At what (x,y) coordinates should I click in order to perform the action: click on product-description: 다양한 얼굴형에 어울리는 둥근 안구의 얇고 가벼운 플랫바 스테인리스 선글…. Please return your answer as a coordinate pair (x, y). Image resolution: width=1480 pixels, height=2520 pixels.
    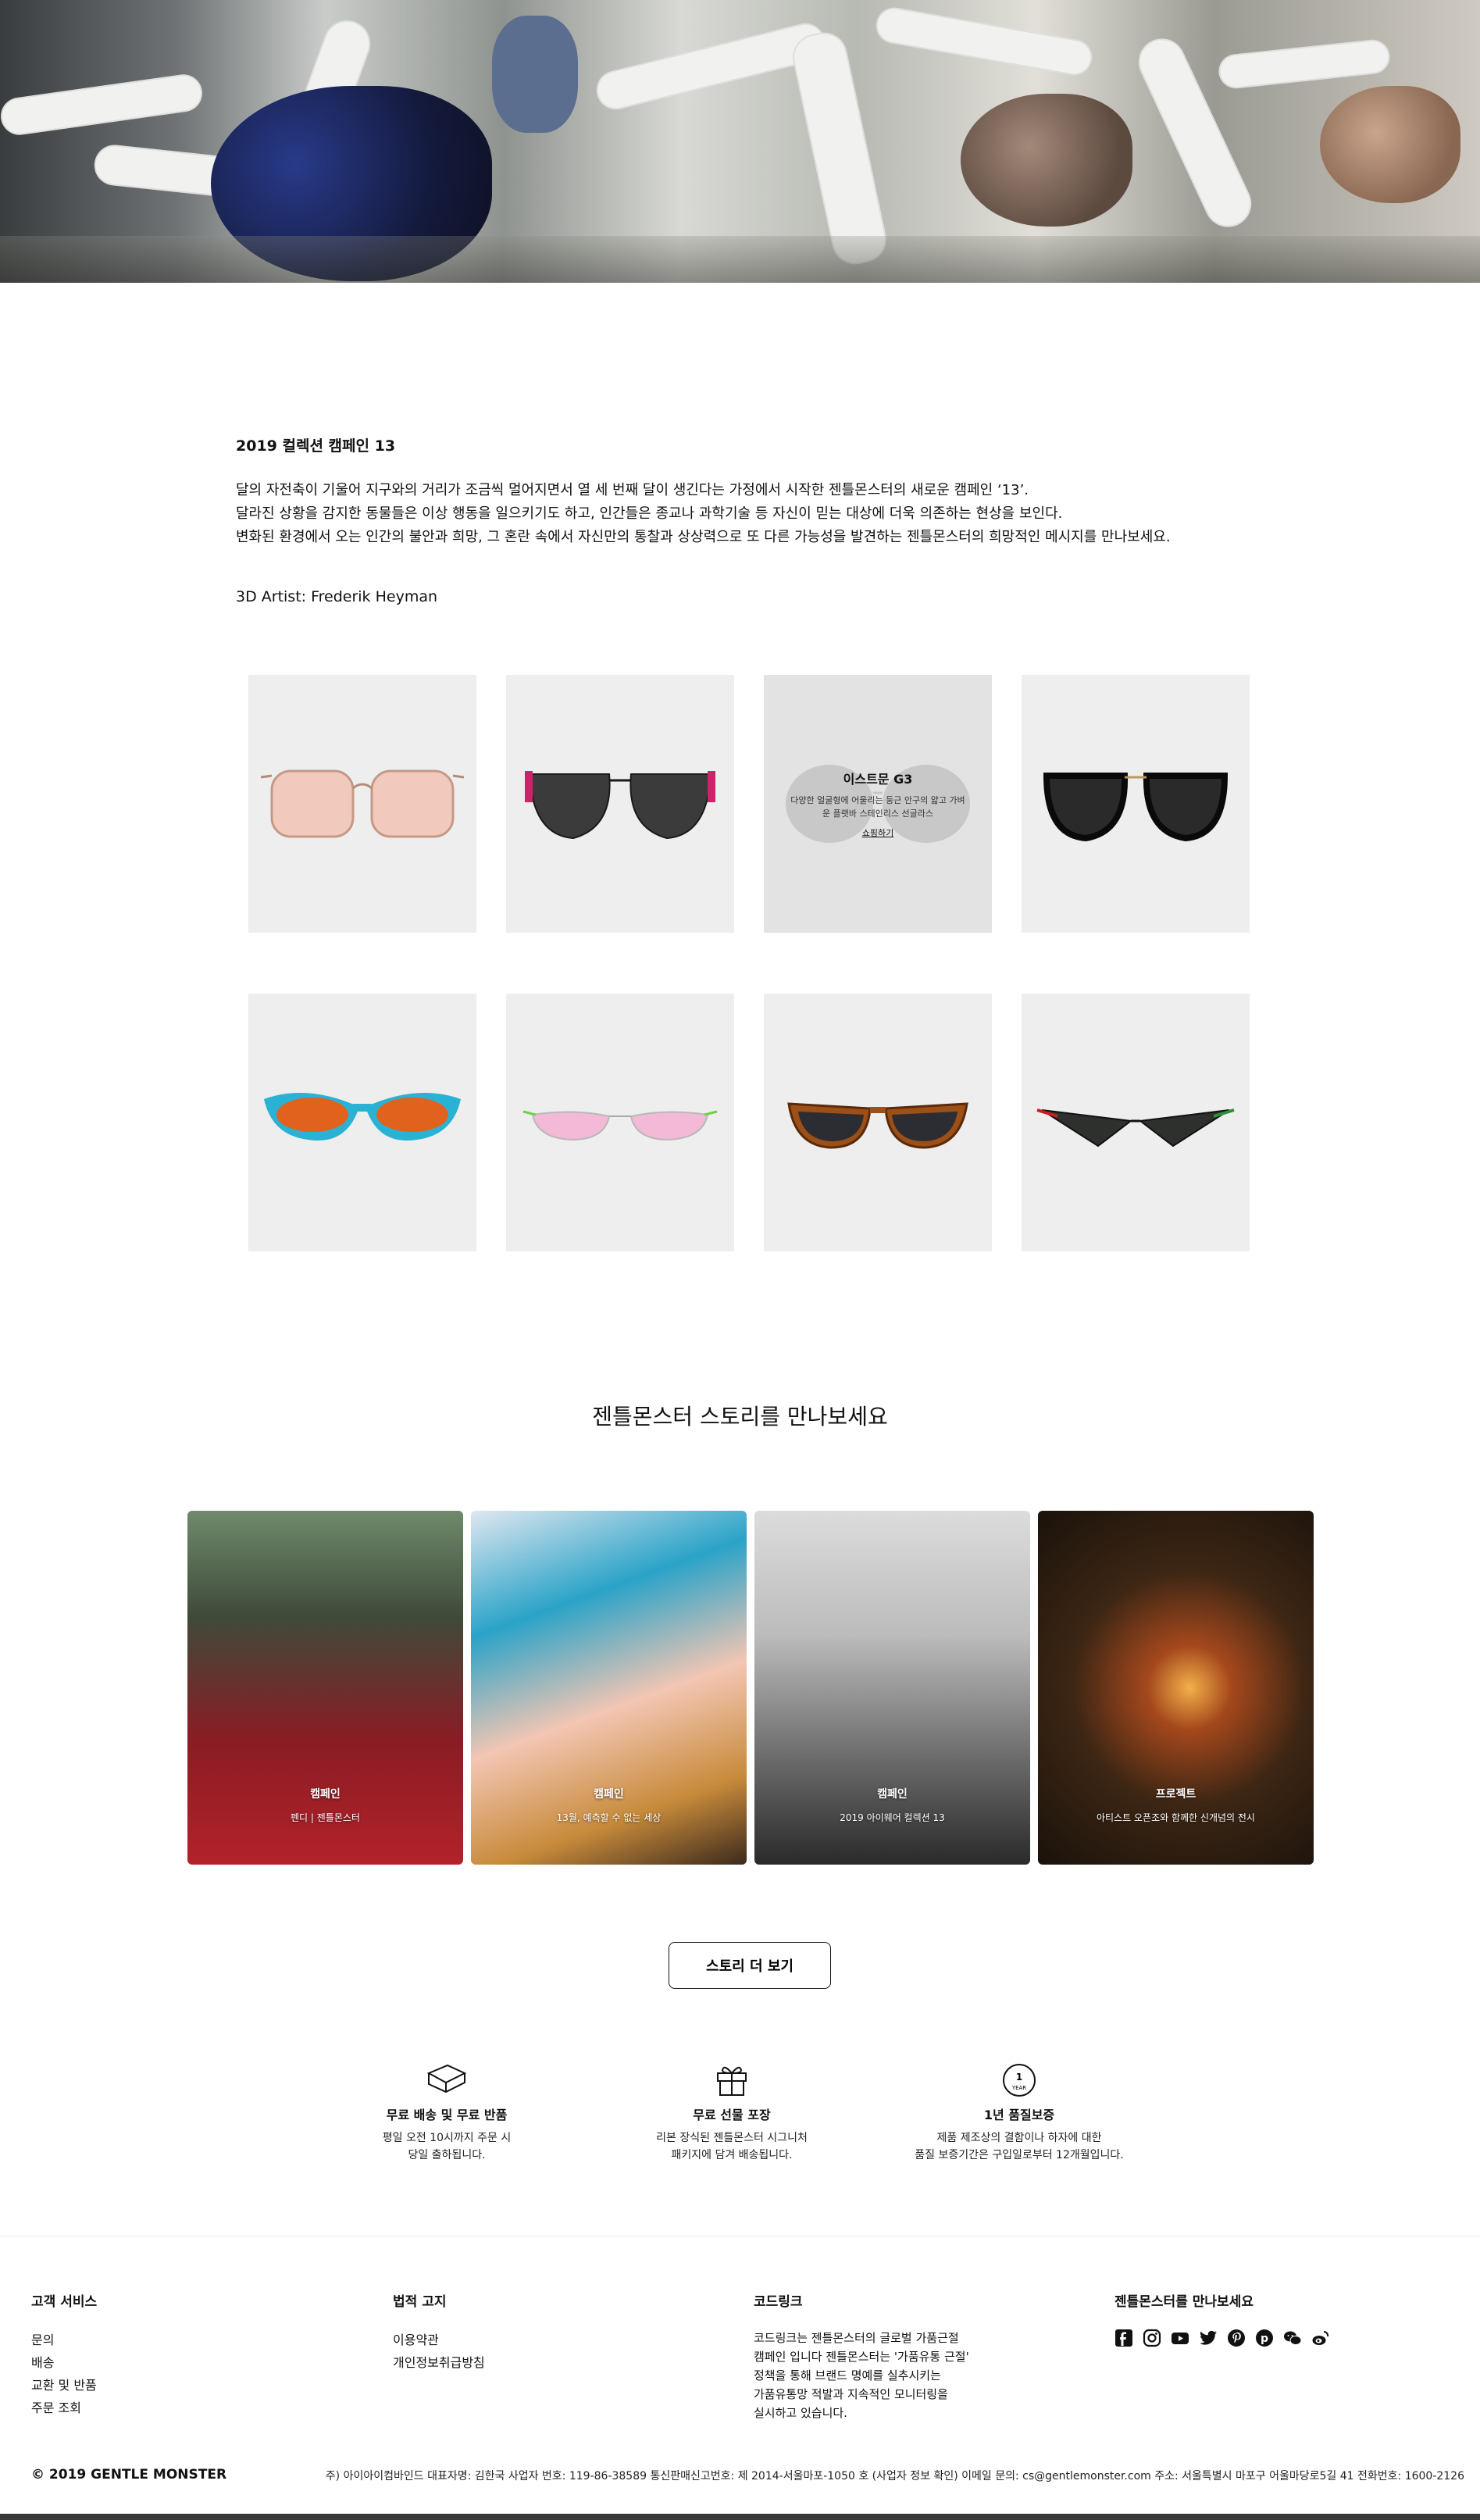
    Looking at the image, I should click on (878, 807).